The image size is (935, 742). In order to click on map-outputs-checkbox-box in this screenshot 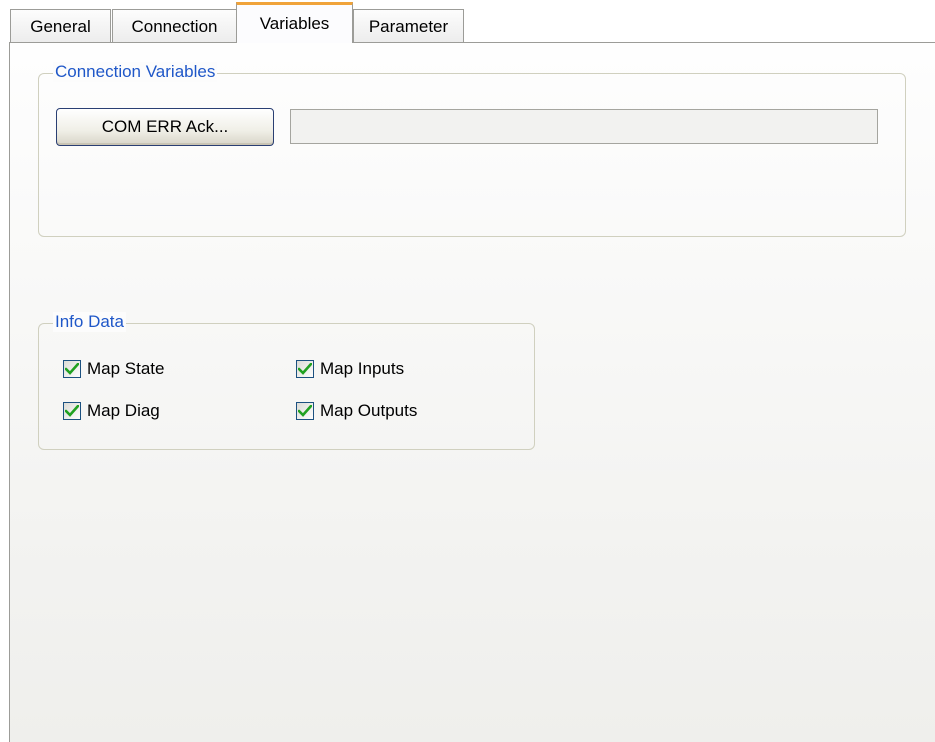, I will do `click(305, 411)`.